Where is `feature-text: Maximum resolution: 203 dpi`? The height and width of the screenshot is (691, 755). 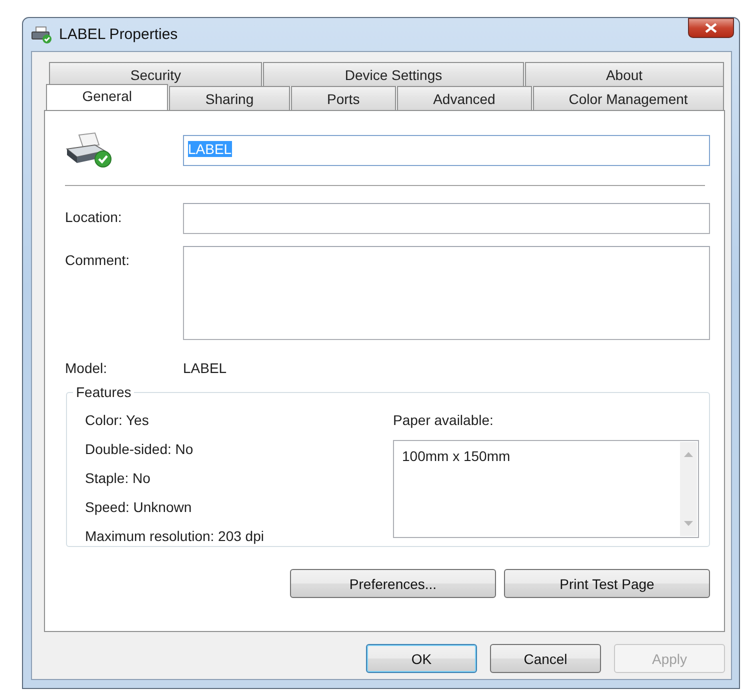 feature-text: Maximum resolution: 203 dpi is located at coordinates (175, 536).